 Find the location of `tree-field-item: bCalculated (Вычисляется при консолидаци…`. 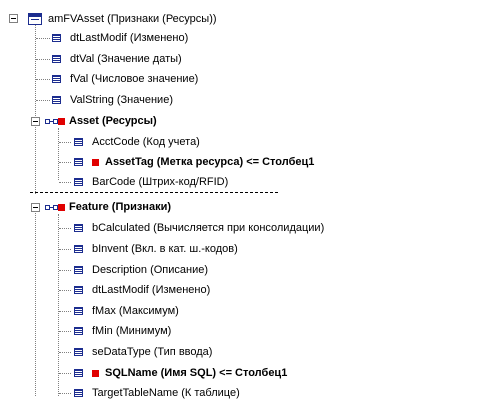

tree-field-item: bCalculated (Вычисляется при консолидаци… is located at coordinates (199, 228).